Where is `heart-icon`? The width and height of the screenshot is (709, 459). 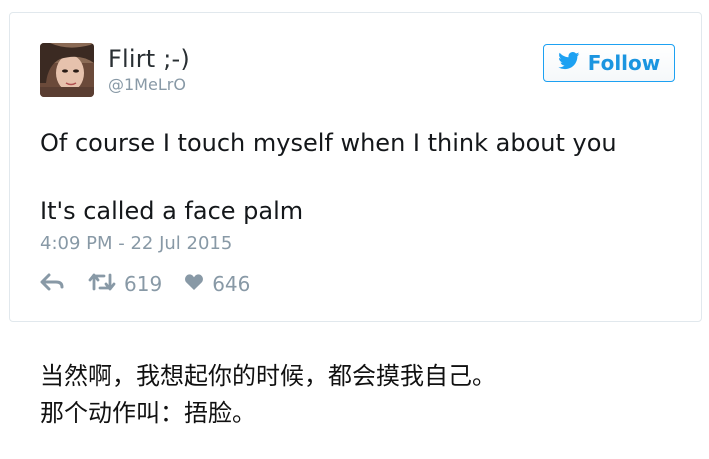
heart-icon is located at coordinates (194, 284).